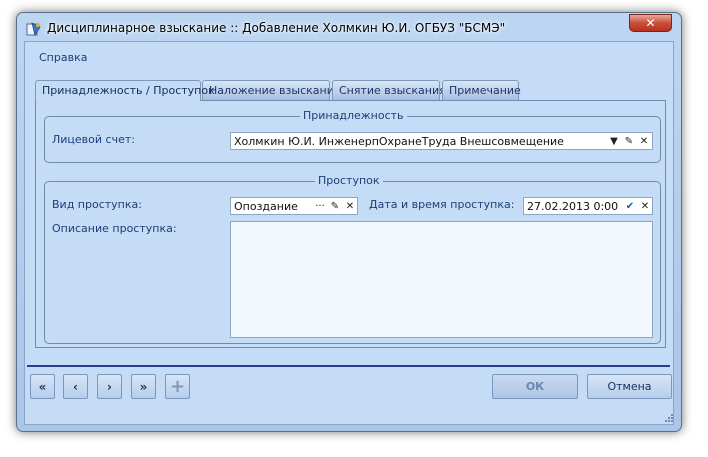  What do you see at coordinates (442, 204) in the screenshot?
I see `offense-datetime-label: Дата и время проступка:` at bounding box center [442, 204].